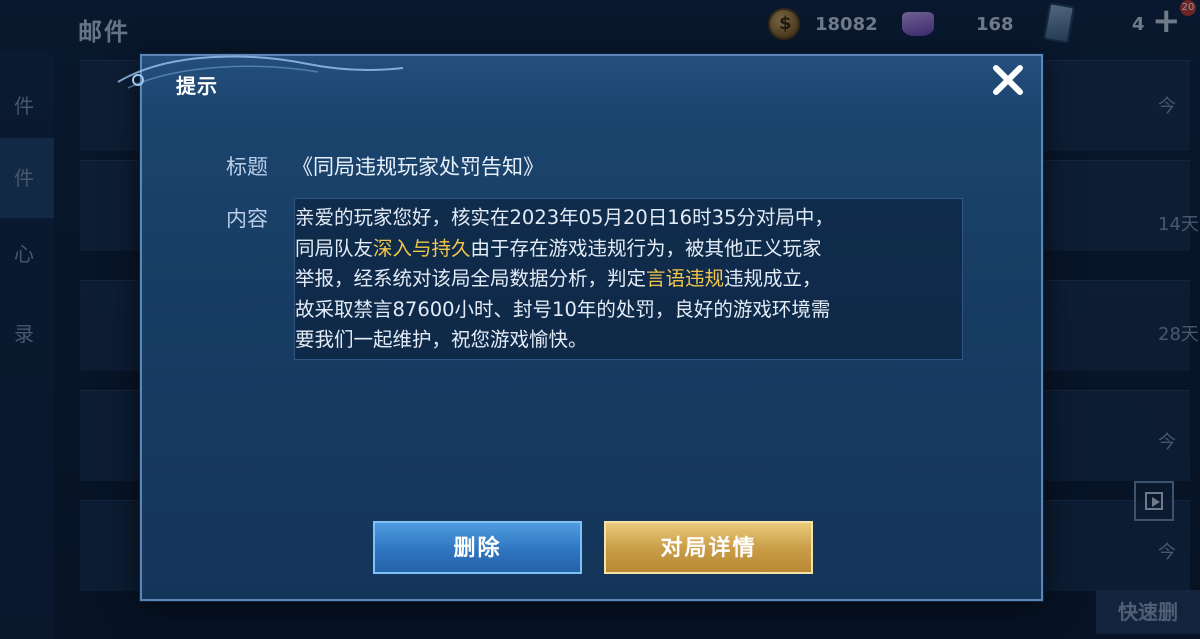  Describe the element at coordinates (334, 248) in the screenshot. I see `content-text-span: 同局队友` at that location.